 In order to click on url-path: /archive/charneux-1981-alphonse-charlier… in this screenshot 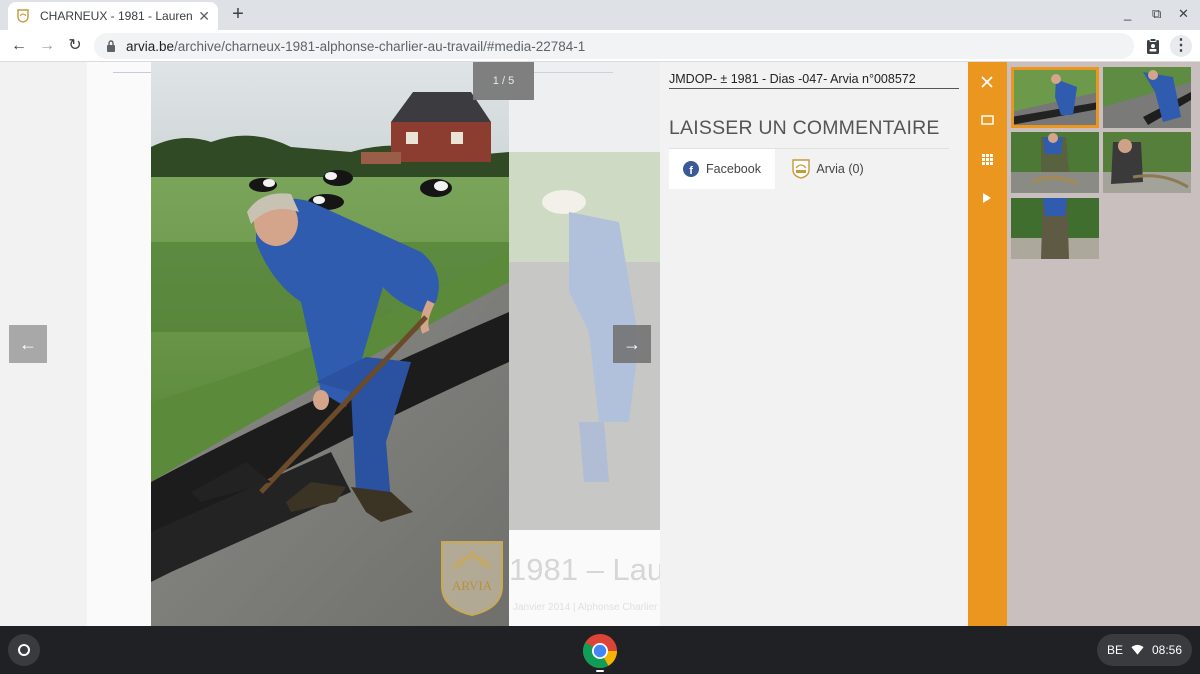, I will do `click(380, 46)`.